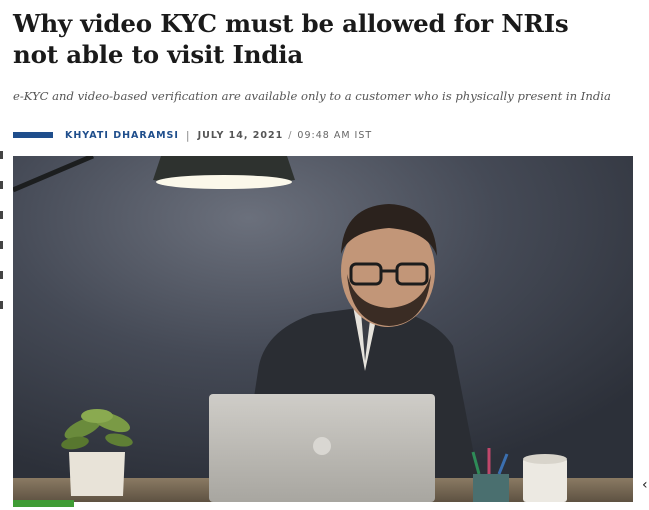  I want to click on byline-accent-bar, so click(33, 135).